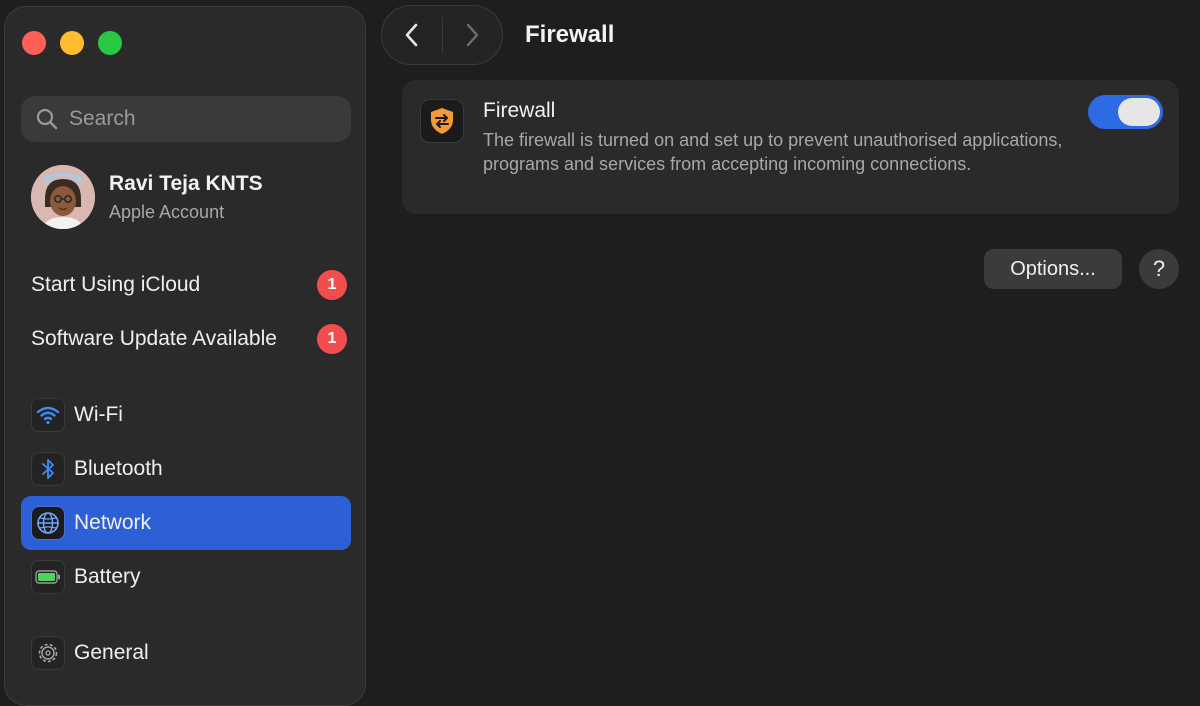 Image resolution: width=1200 pixels, height=706 pixels. Describe the element at coordinates (48, 653) in the screenshot. I see `gear-icon` at that location.